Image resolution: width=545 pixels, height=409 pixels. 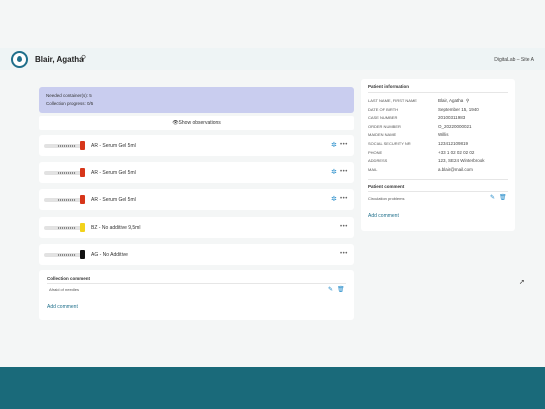 What do you see at coordinates (456, 152) in the screenshot?
I see `field-value: +33 1 02 02 02 02` at bounding box center [456, 152].